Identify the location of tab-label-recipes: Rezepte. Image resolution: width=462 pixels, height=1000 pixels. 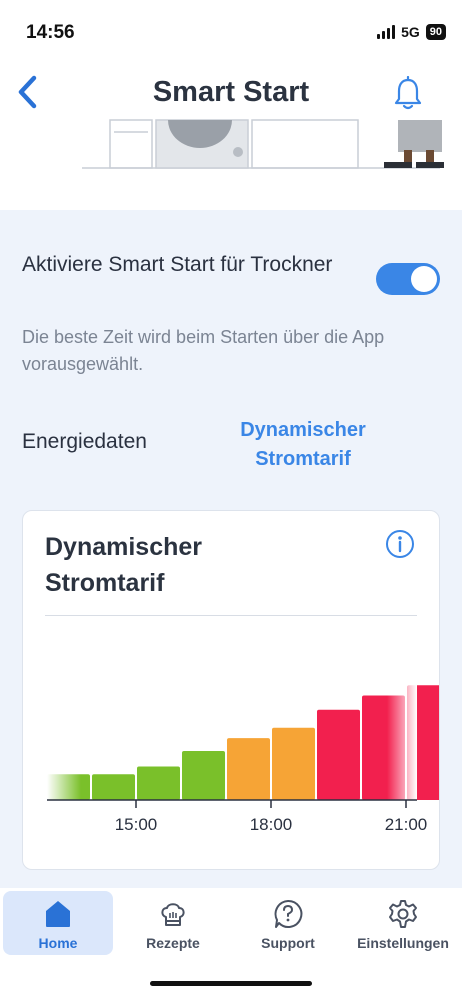
(173, 943).